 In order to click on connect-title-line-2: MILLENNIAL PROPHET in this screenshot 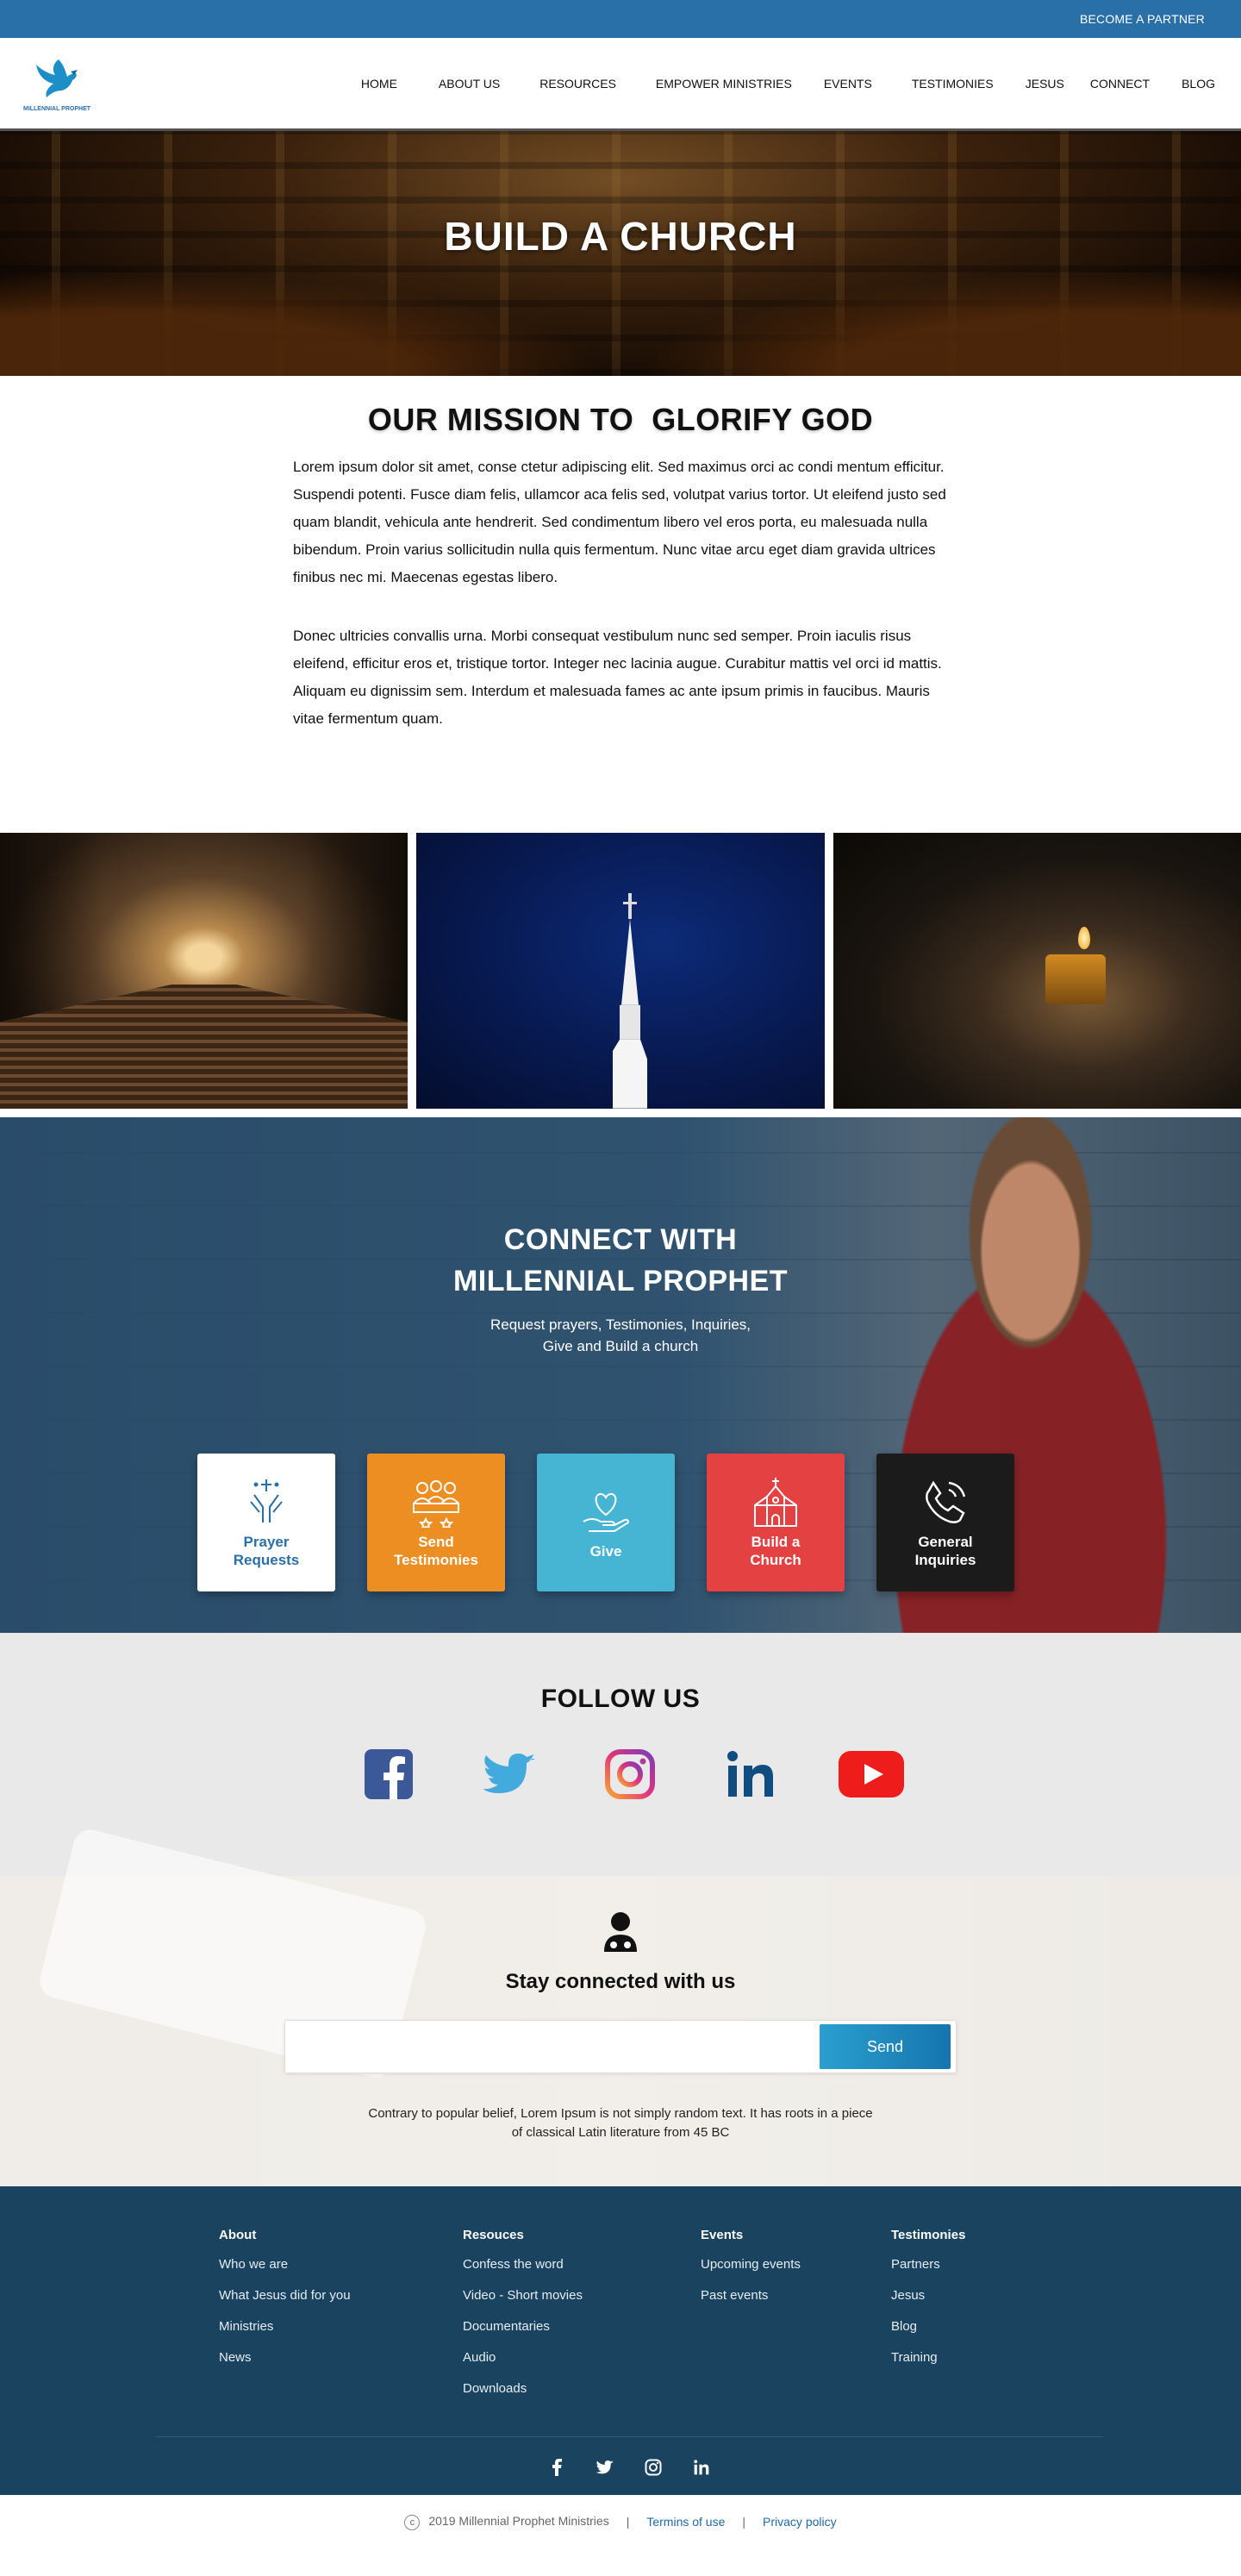, I will do `click(620, 1281)`.